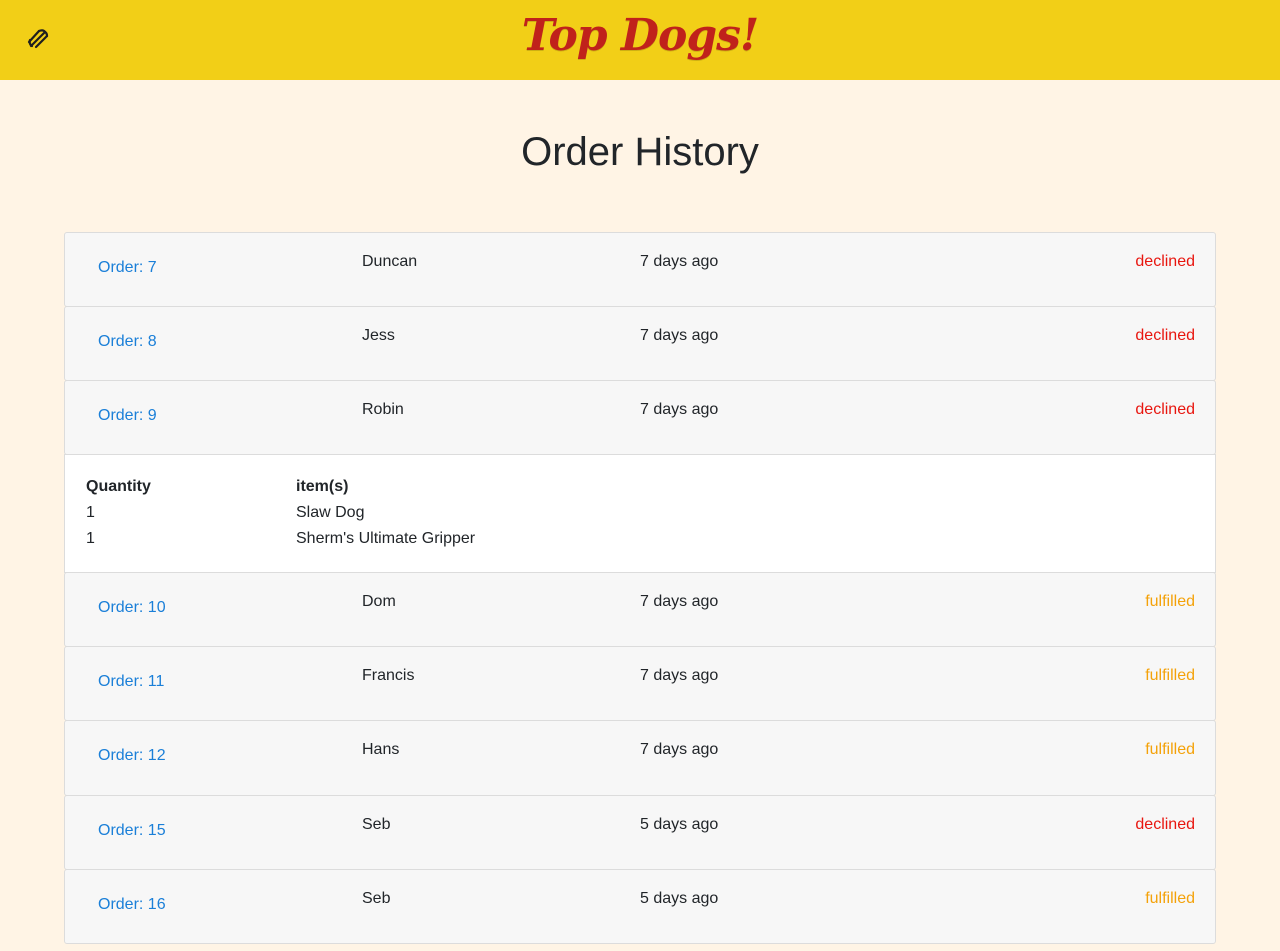 This screenshot has width=1280, height=951. What do you see at coordinates (386, 538) in the screenshot?
I see `line-item: Sherm's Ultimate Gripper` at bounding box center [386, 538].